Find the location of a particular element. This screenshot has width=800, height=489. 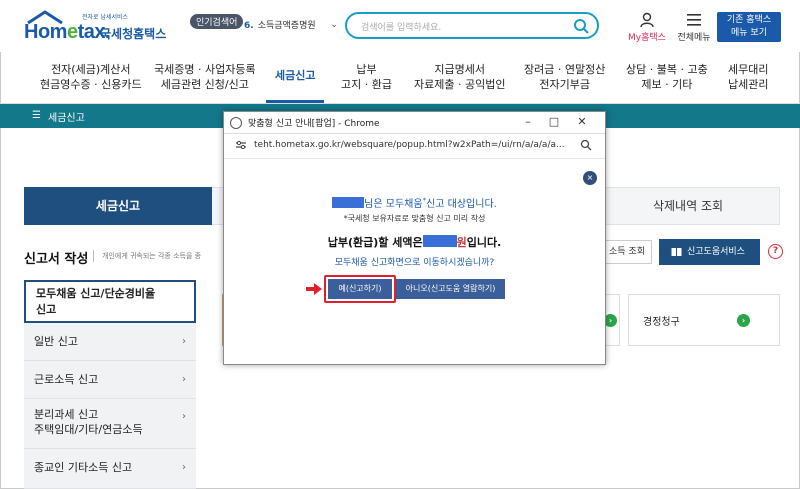

no-view-help-button: 아니오(신고도움 열람하기) is located at coordinates (450, 289).